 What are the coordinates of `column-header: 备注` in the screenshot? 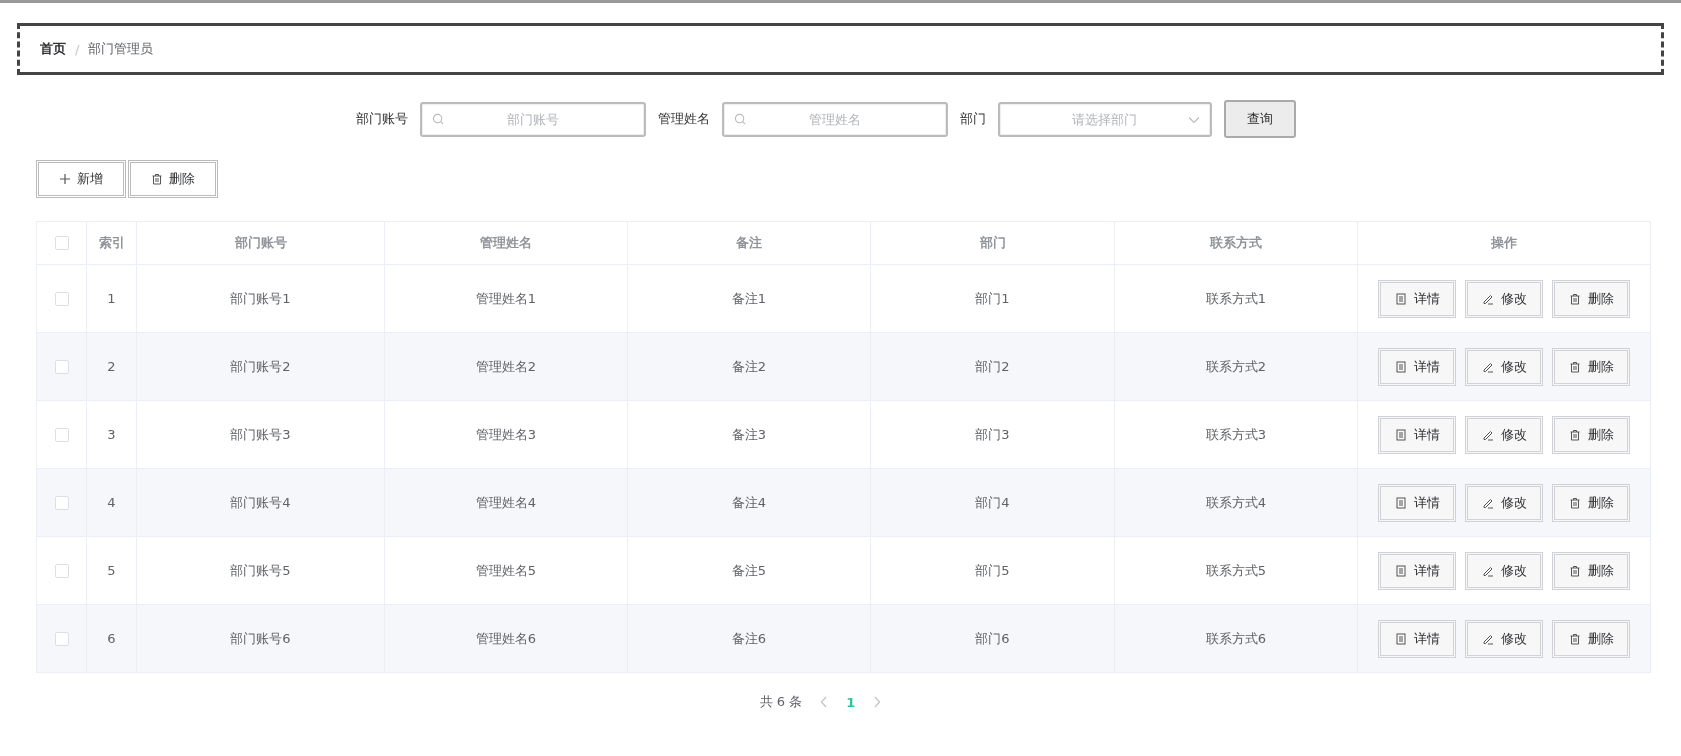 It's located at (748, 243).